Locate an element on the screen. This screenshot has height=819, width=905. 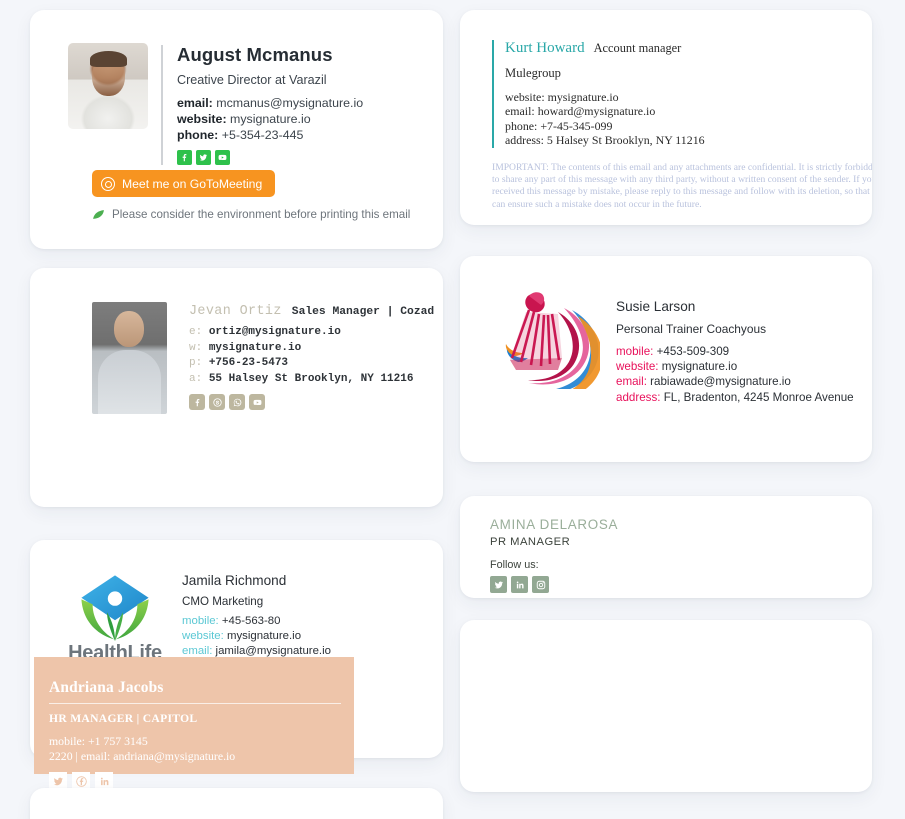
mobile-row: mobile: +45-563-80 is located at coordinates (256, 621).